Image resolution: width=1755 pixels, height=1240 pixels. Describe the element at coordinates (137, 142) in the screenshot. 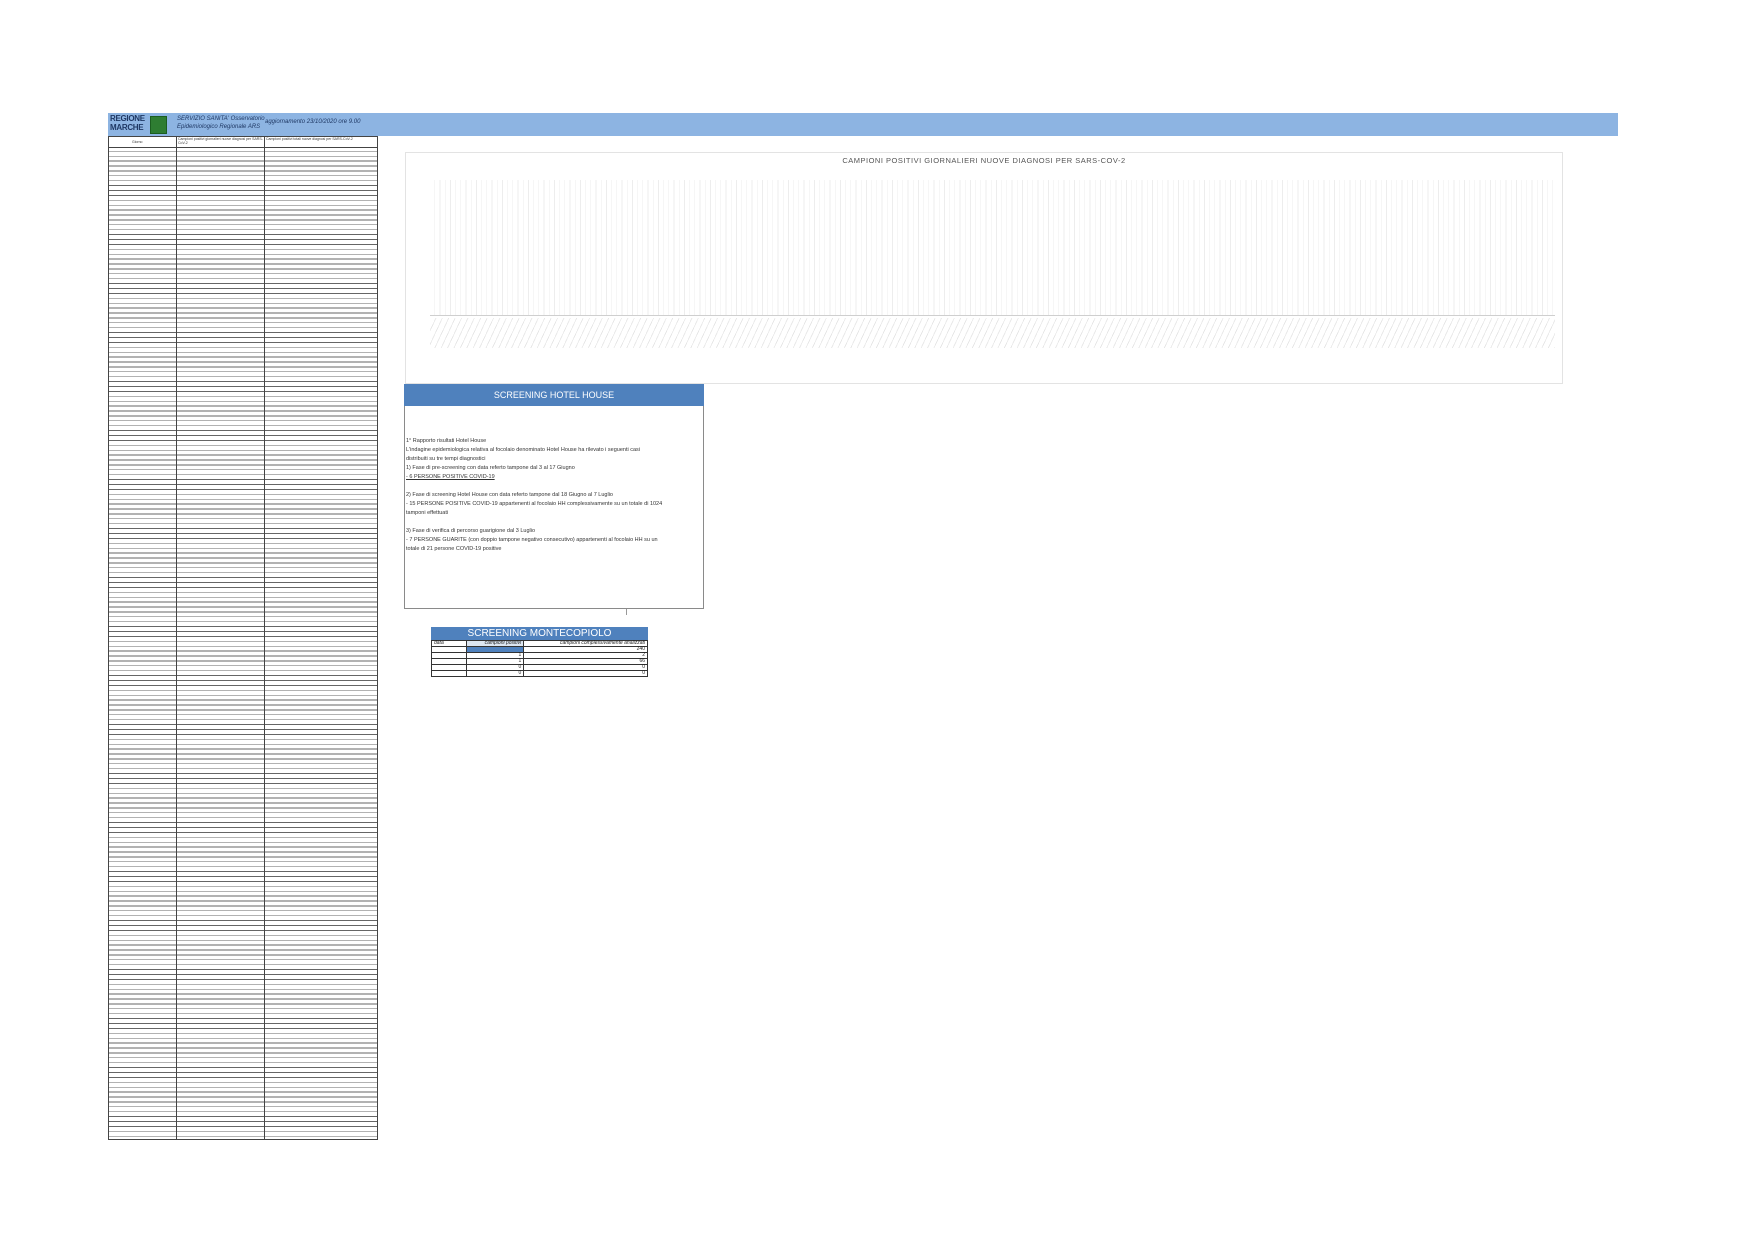

I see `table-header-giorno: Giorno` at that location.